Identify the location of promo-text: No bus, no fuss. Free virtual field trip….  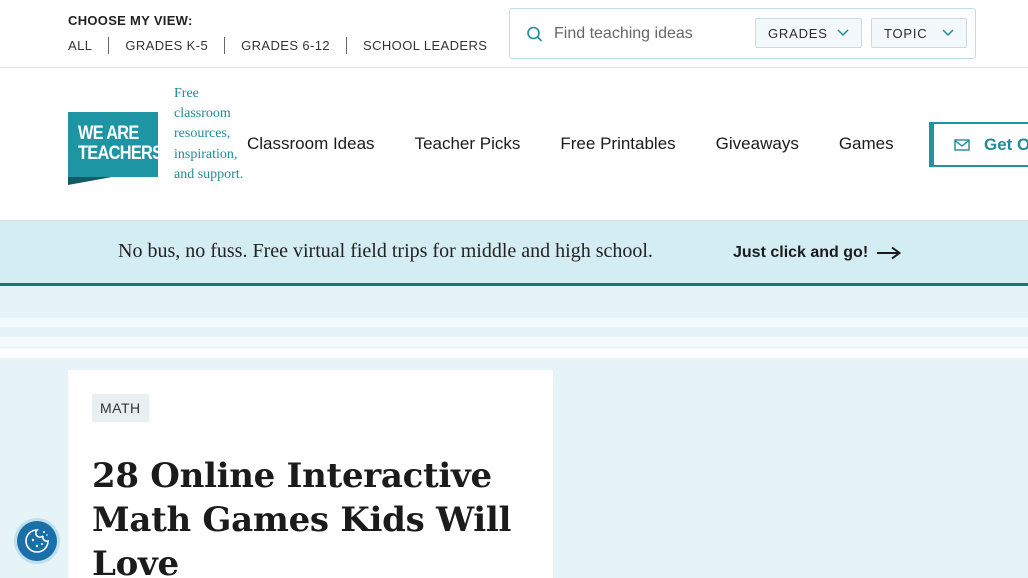
(385, 251).